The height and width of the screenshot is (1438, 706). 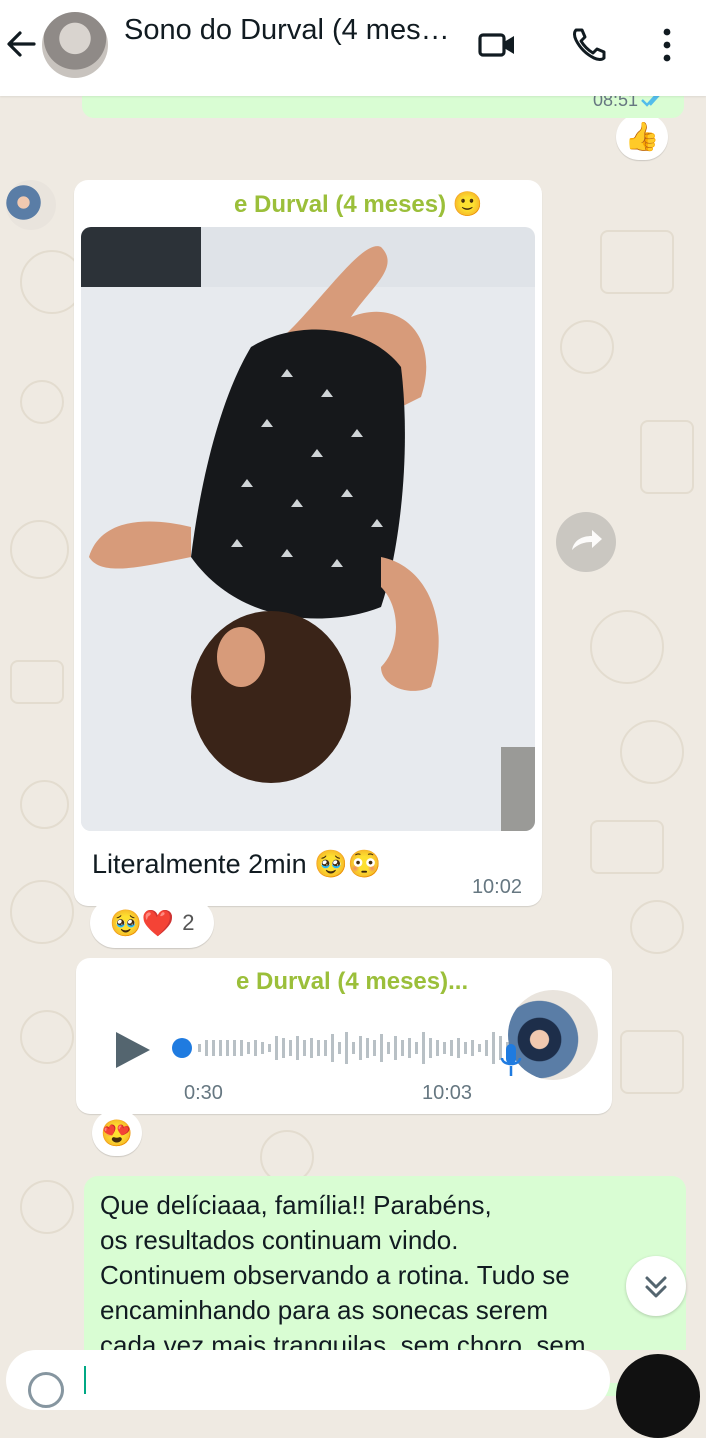 I want to click on video-call-icon, so click(x=497, y=45).